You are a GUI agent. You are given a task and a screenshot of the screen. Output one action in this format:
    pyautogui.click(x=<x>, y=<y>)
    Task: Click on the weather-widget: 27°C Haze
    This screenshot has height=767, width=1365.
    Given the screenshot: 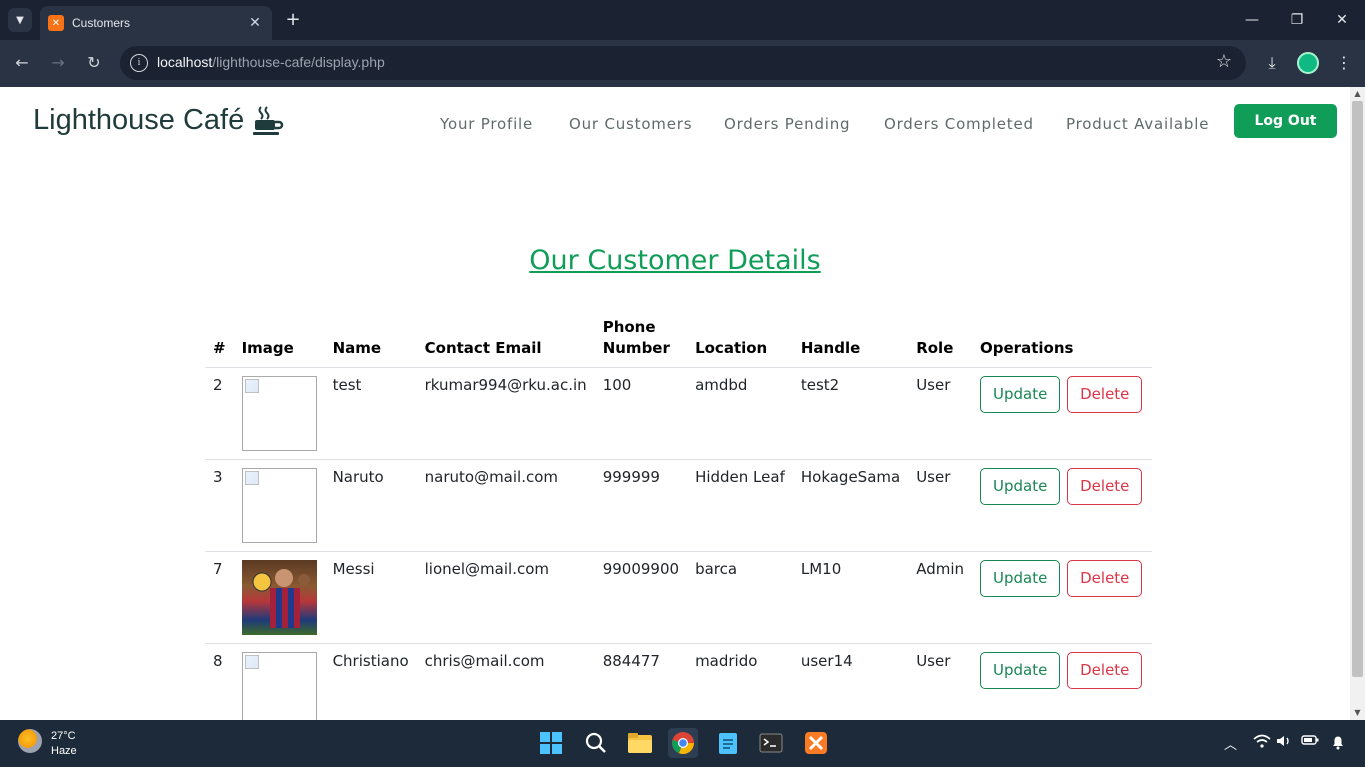 What is the action you would take?
    pyautogui.click(x=47, y=744)
    